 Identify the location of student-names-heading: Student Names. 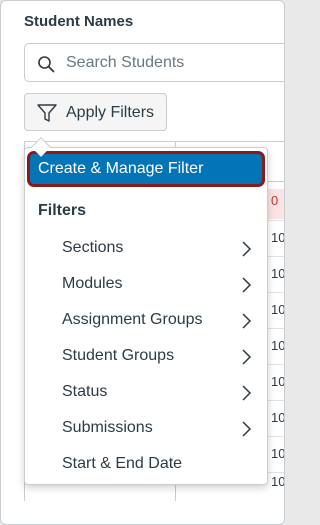
(79, 21).